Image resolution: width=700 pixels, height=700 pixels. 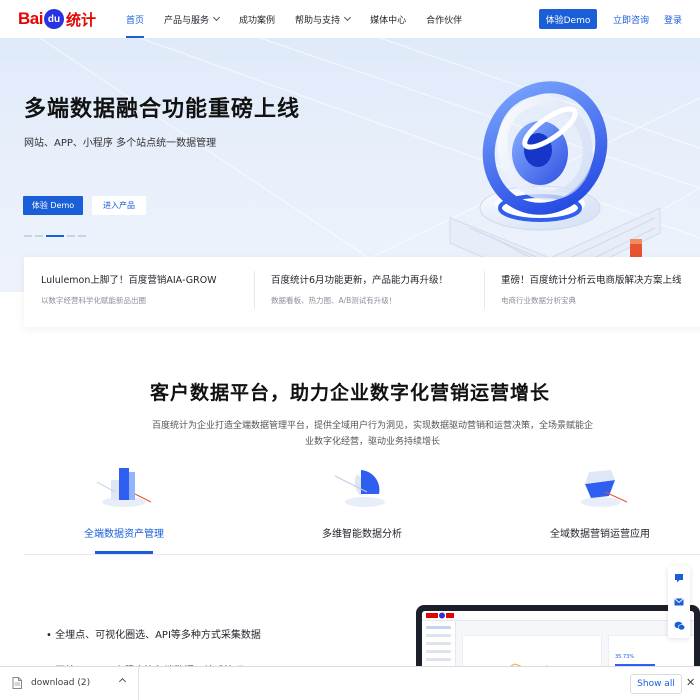 I want to click on nav-item-label: 产品与服务, so click(x=187, y=20).